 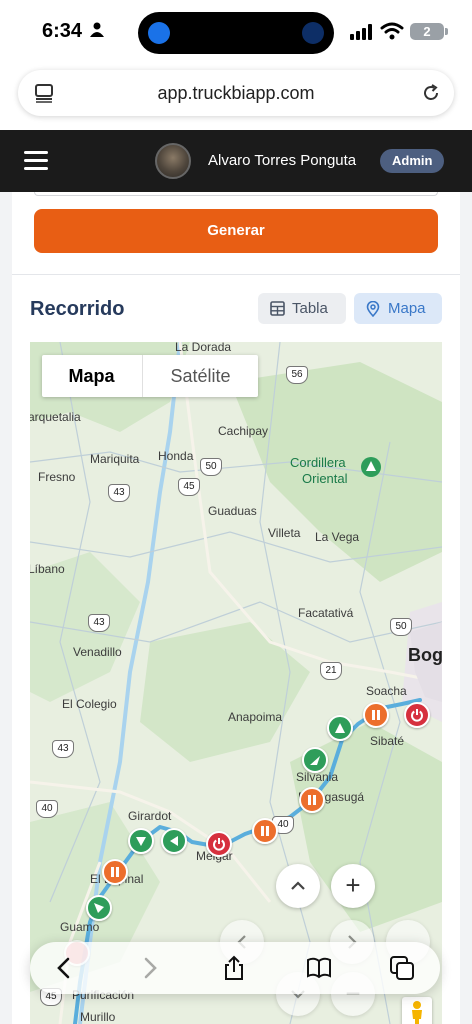 What do you see at coordinates (200, 376) in the screenshot?
I see `map-type-satellite-option: Satélite` at bounding box center [200, 376].